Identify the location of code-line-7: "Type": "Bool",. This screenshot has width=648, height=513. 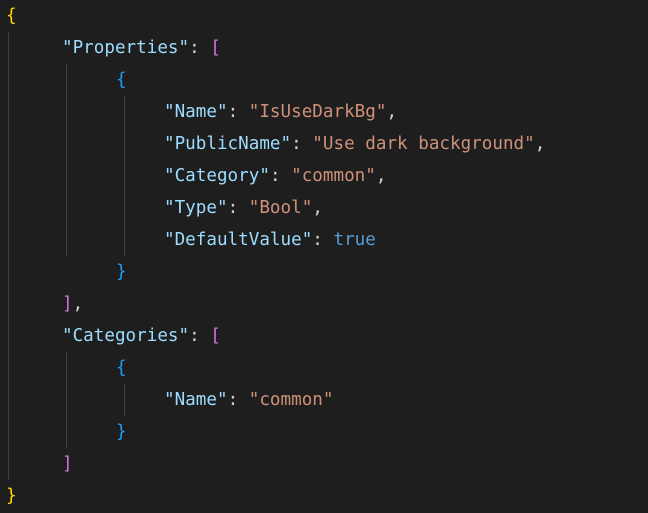
(243, 208).